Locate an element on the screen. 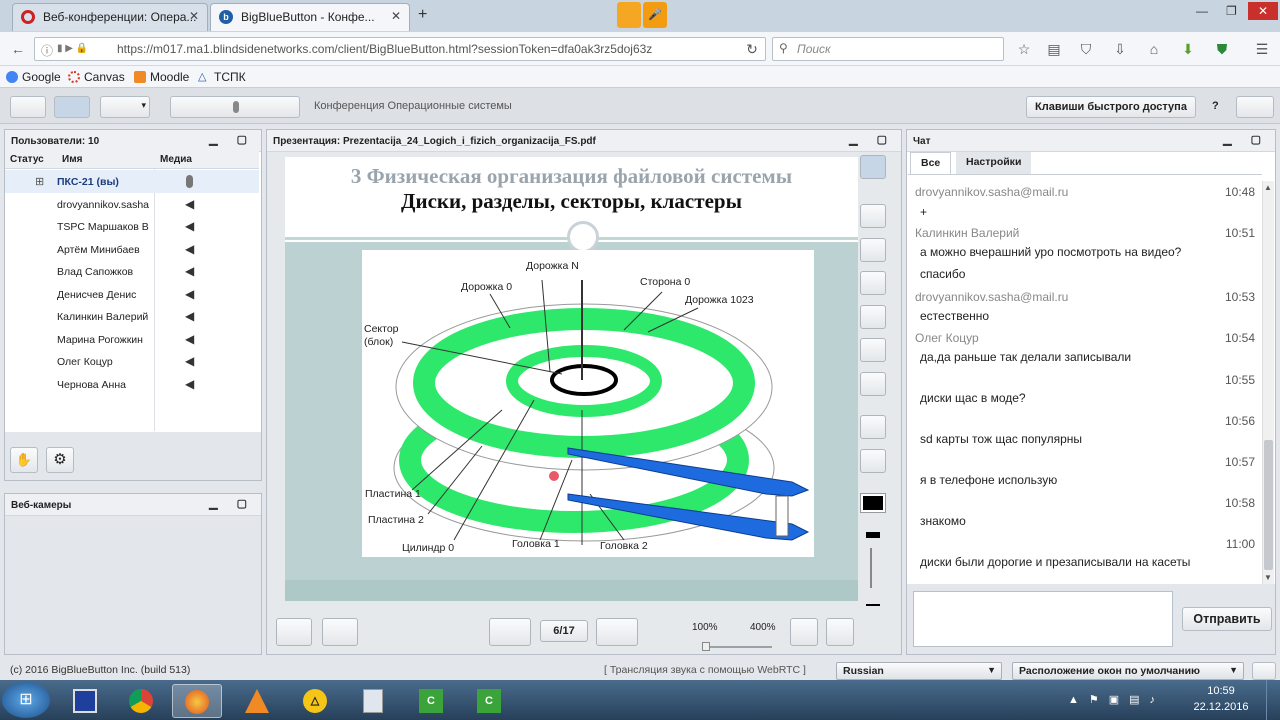 The image size is (1280, 720). settings-button: ⚙ is located at coordinates (60, 460).